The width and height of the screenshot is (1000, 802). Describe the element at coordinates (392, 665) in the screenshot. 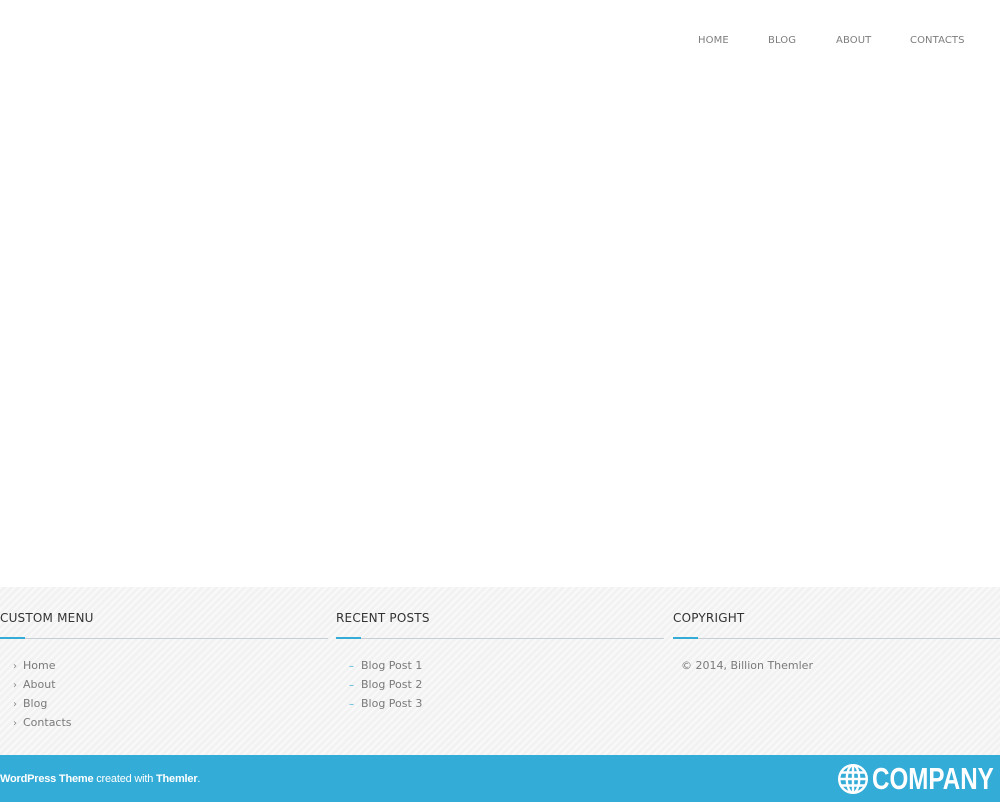

I see `recent-post-label: Blog Post 1` at that location.